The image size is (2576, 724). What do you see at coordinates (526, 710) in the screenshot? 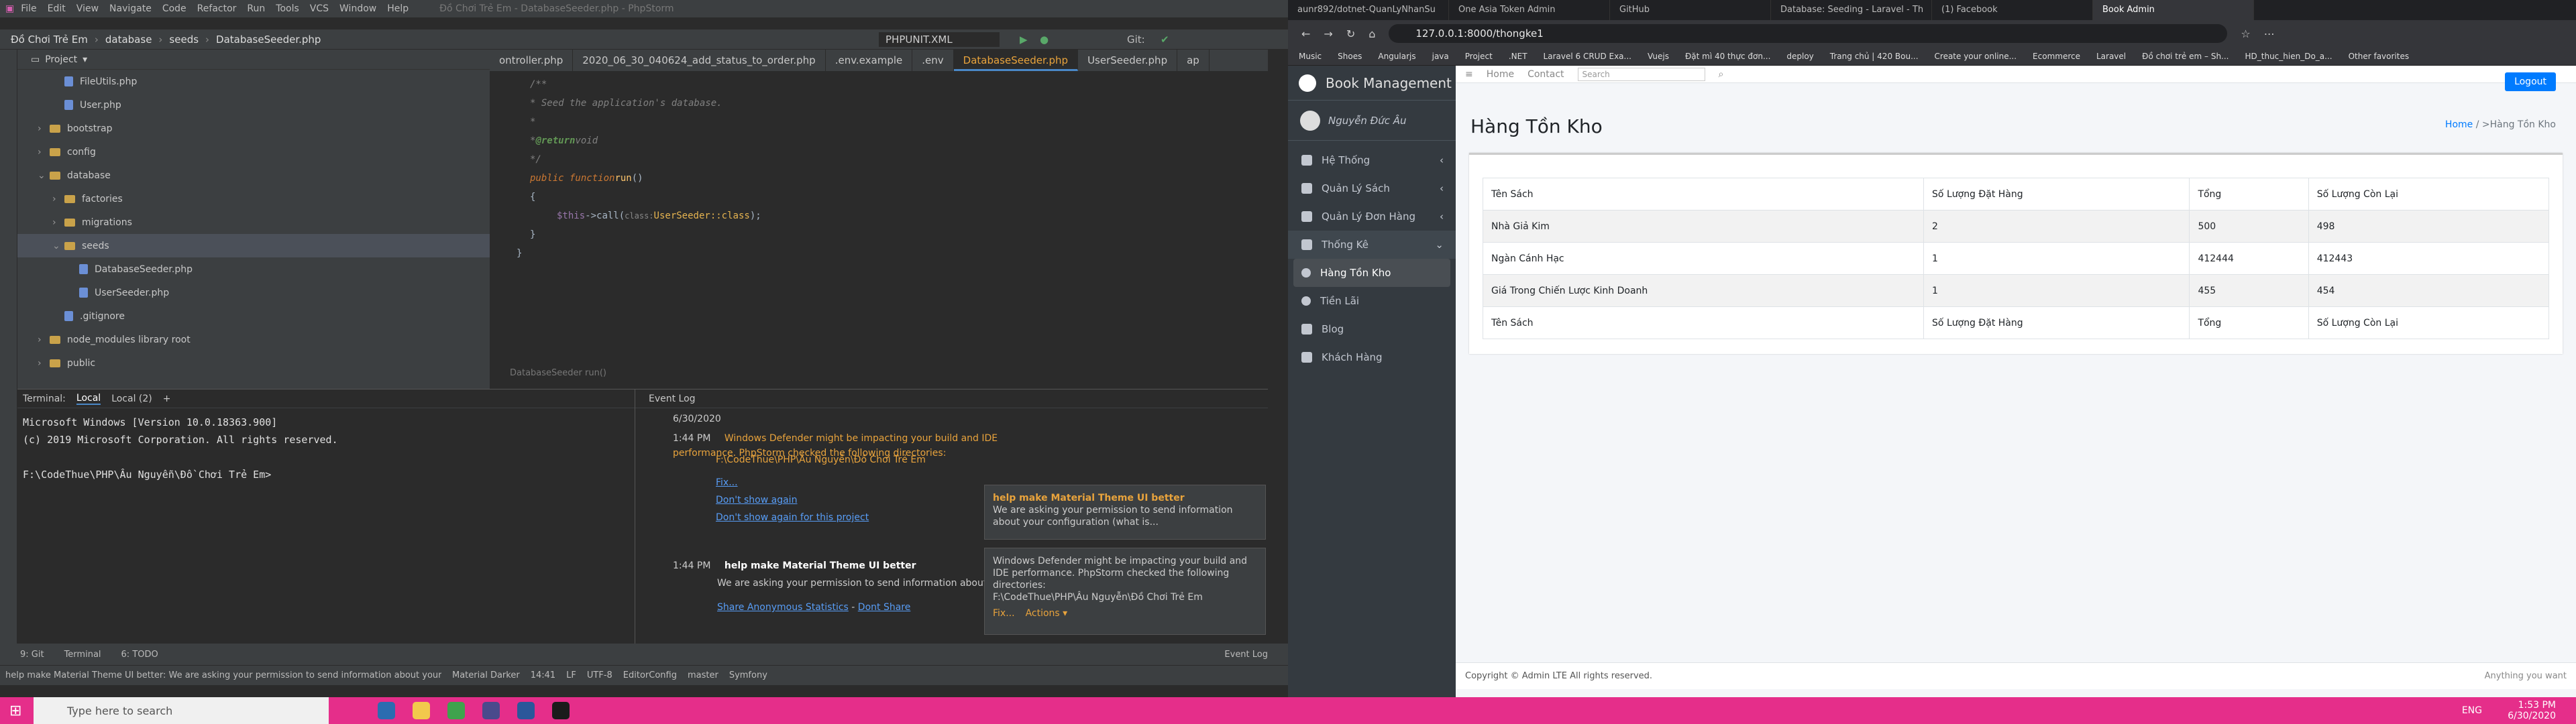
I see `word-icon` at bounding box center [526, 710].